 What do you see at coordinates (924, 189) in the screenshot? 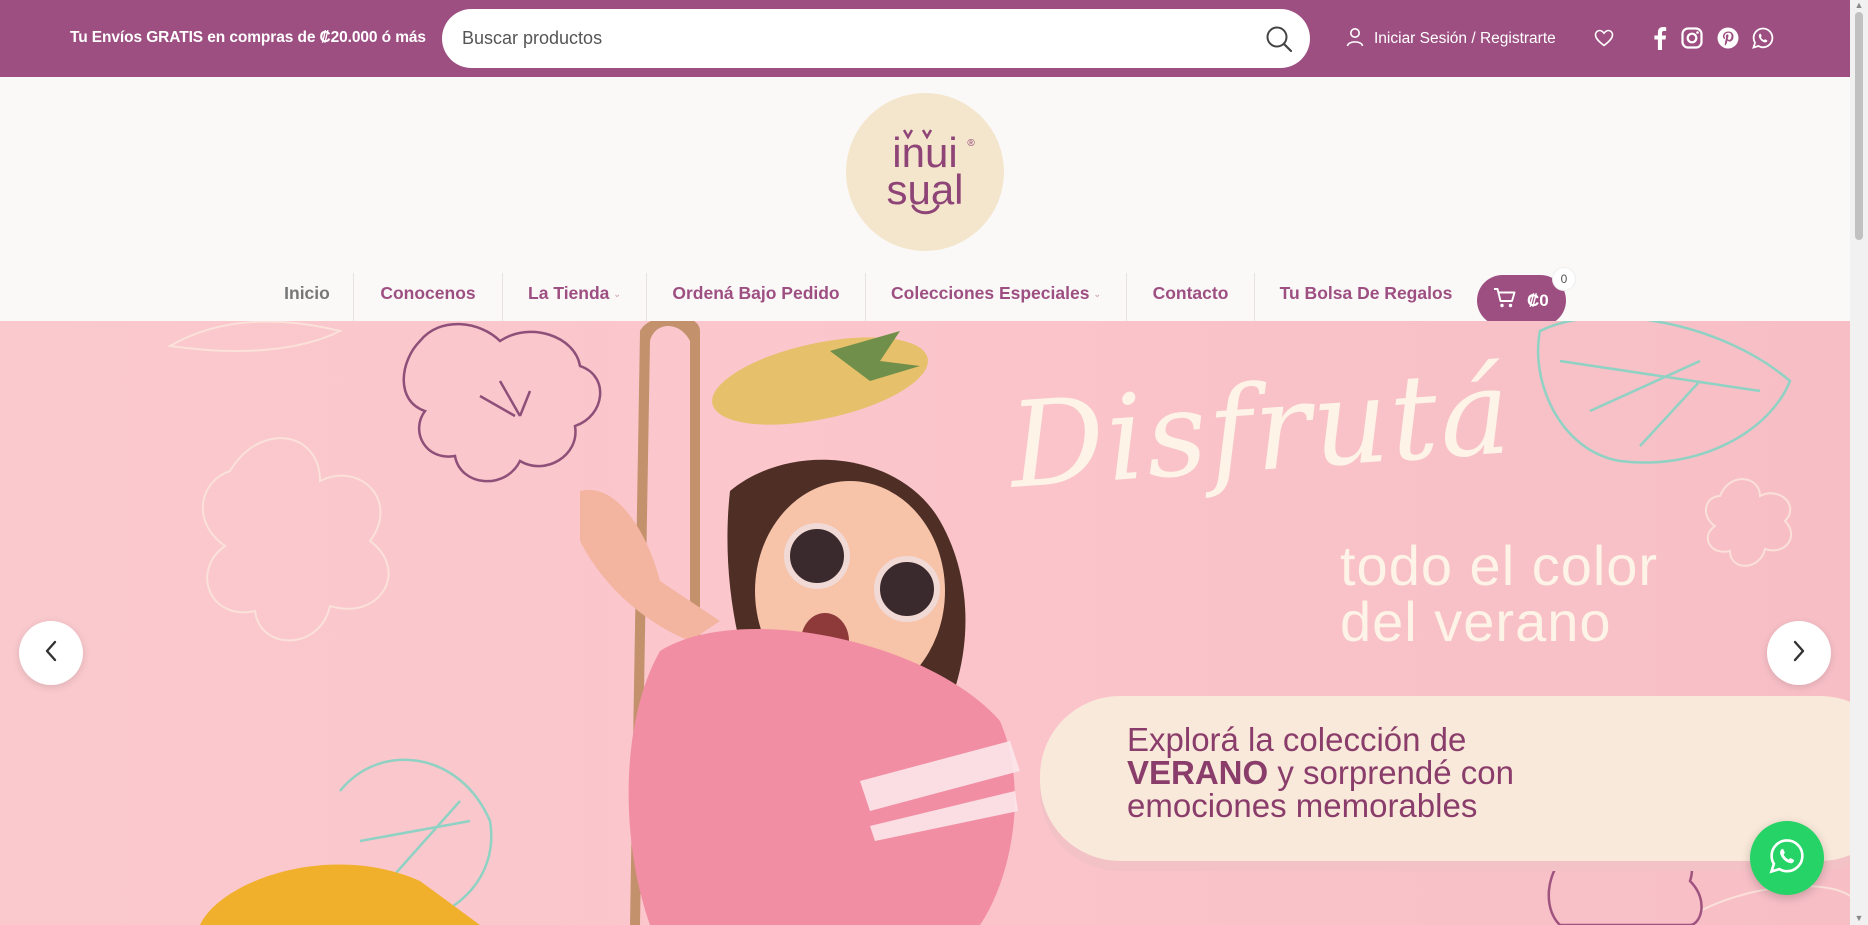
I see `svg-text: sual` at bounding box center [924, 189].